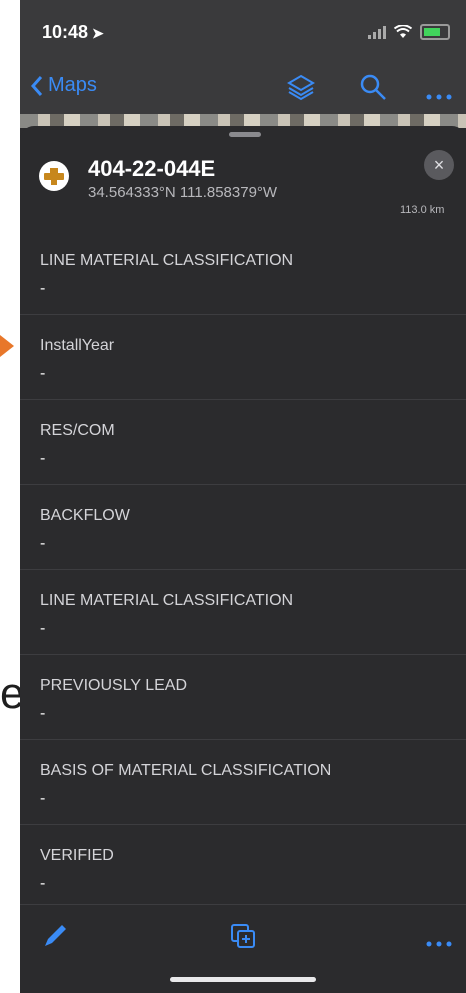 The height and width of the screenshot is (993, 466). I want to click on attribute-label: BACKFLOW, so click(85, 515).